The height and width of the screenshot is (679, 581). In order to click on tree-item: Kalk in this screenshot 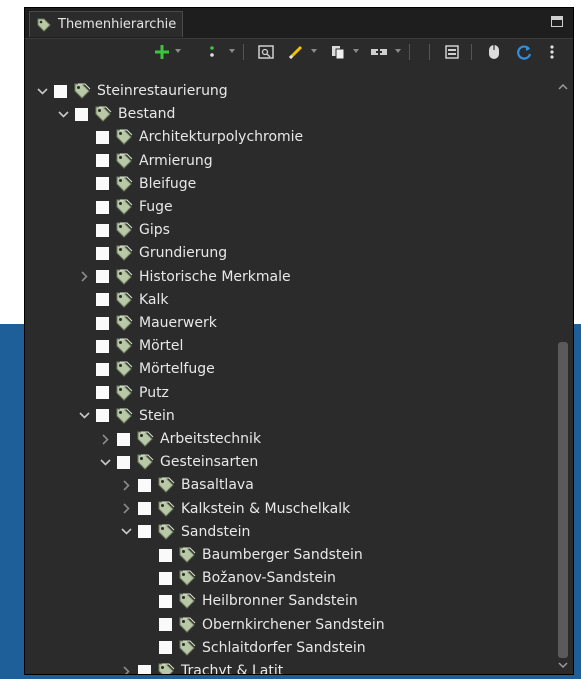, I will do `click(123, 300)`.